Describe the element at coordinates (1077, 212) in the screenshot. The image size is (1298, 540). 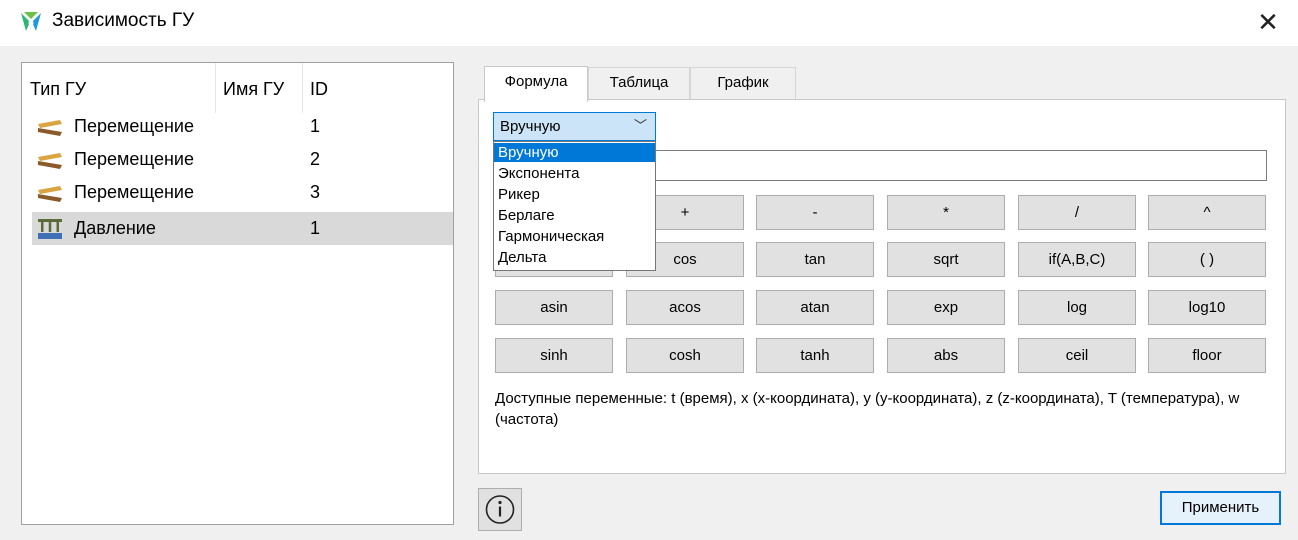
I see `calc-button-divide: /` at that location.